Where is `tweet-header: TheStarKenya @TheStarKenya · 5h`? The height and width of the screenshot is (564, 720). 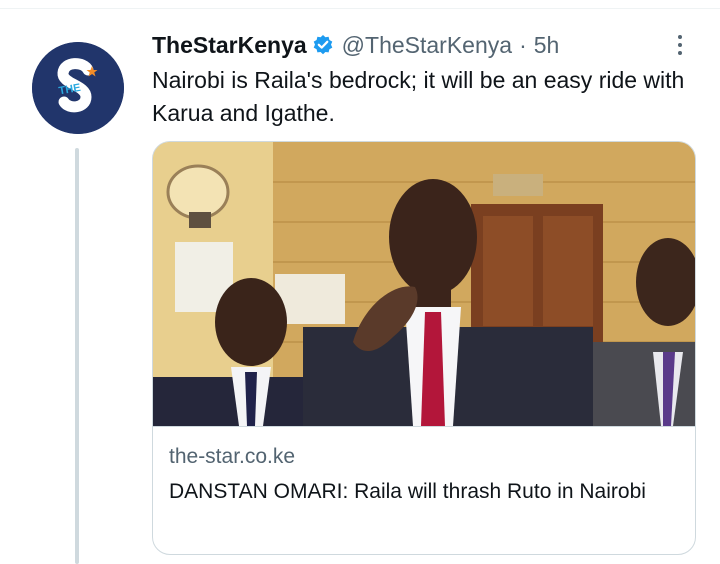
tweet-header: TheStarKenya @TheStarKenya · 5h is located at coordinates (355, 45).